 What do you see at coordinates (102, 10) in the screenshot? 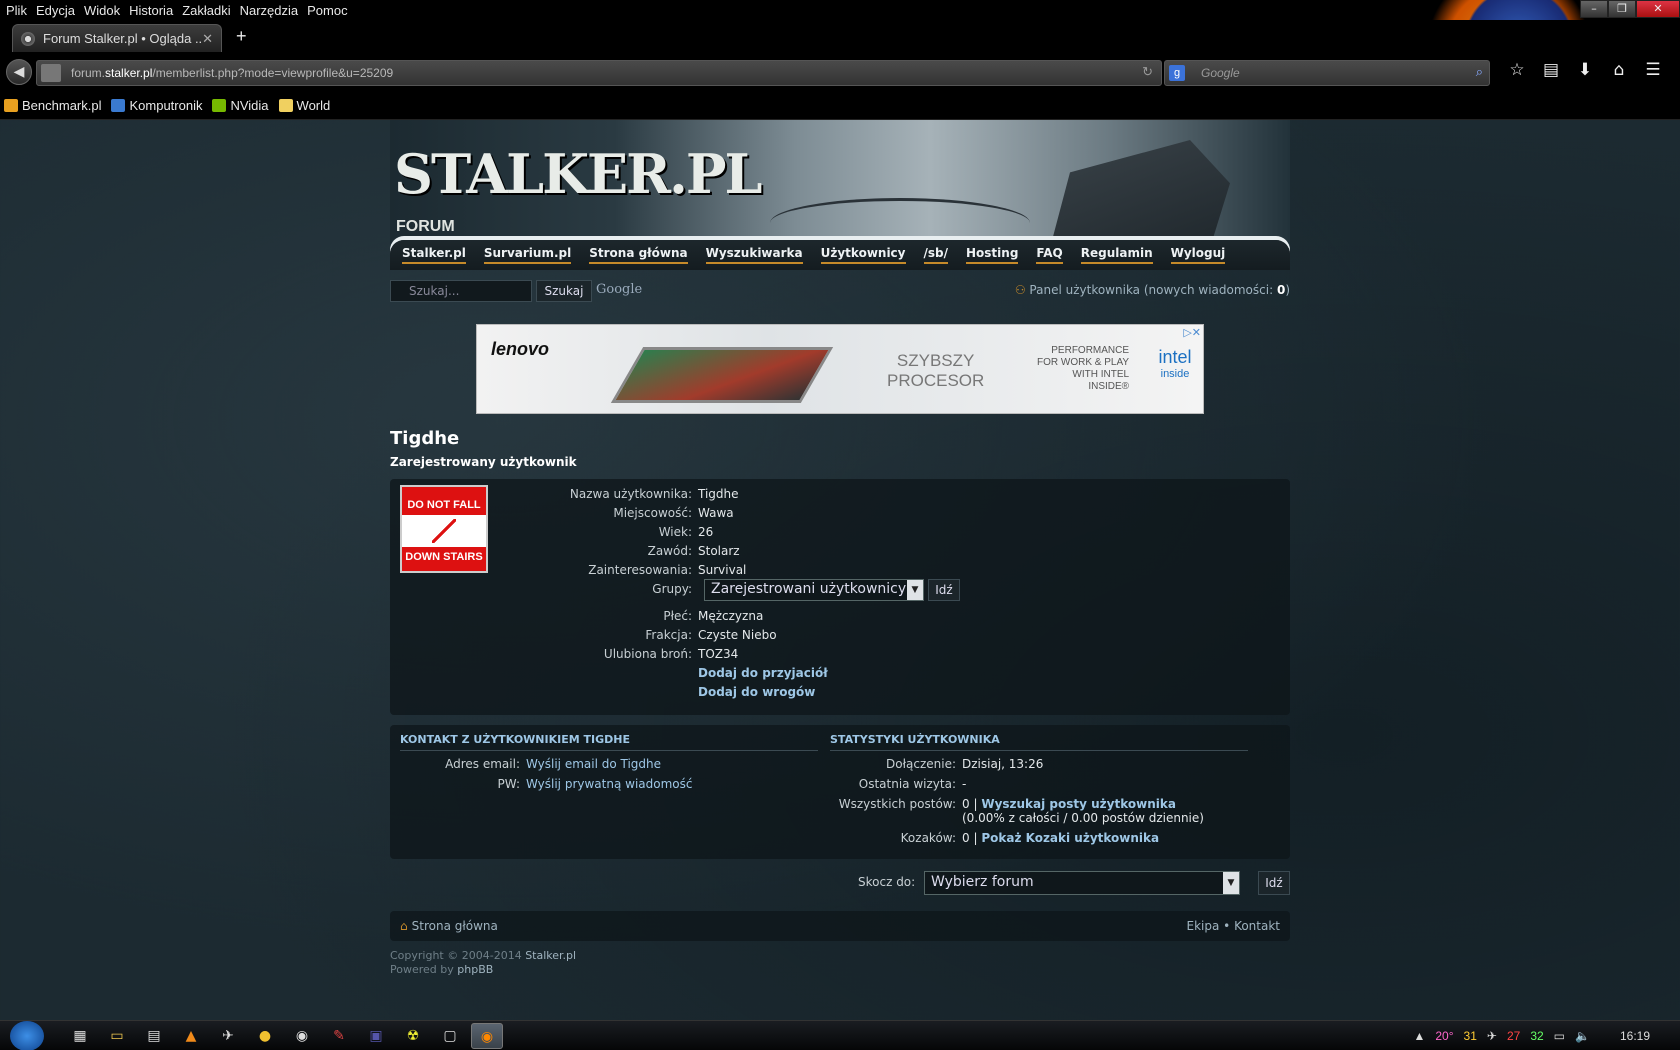
I see `menu-widok: Widok` at bounding box center [102, 10].